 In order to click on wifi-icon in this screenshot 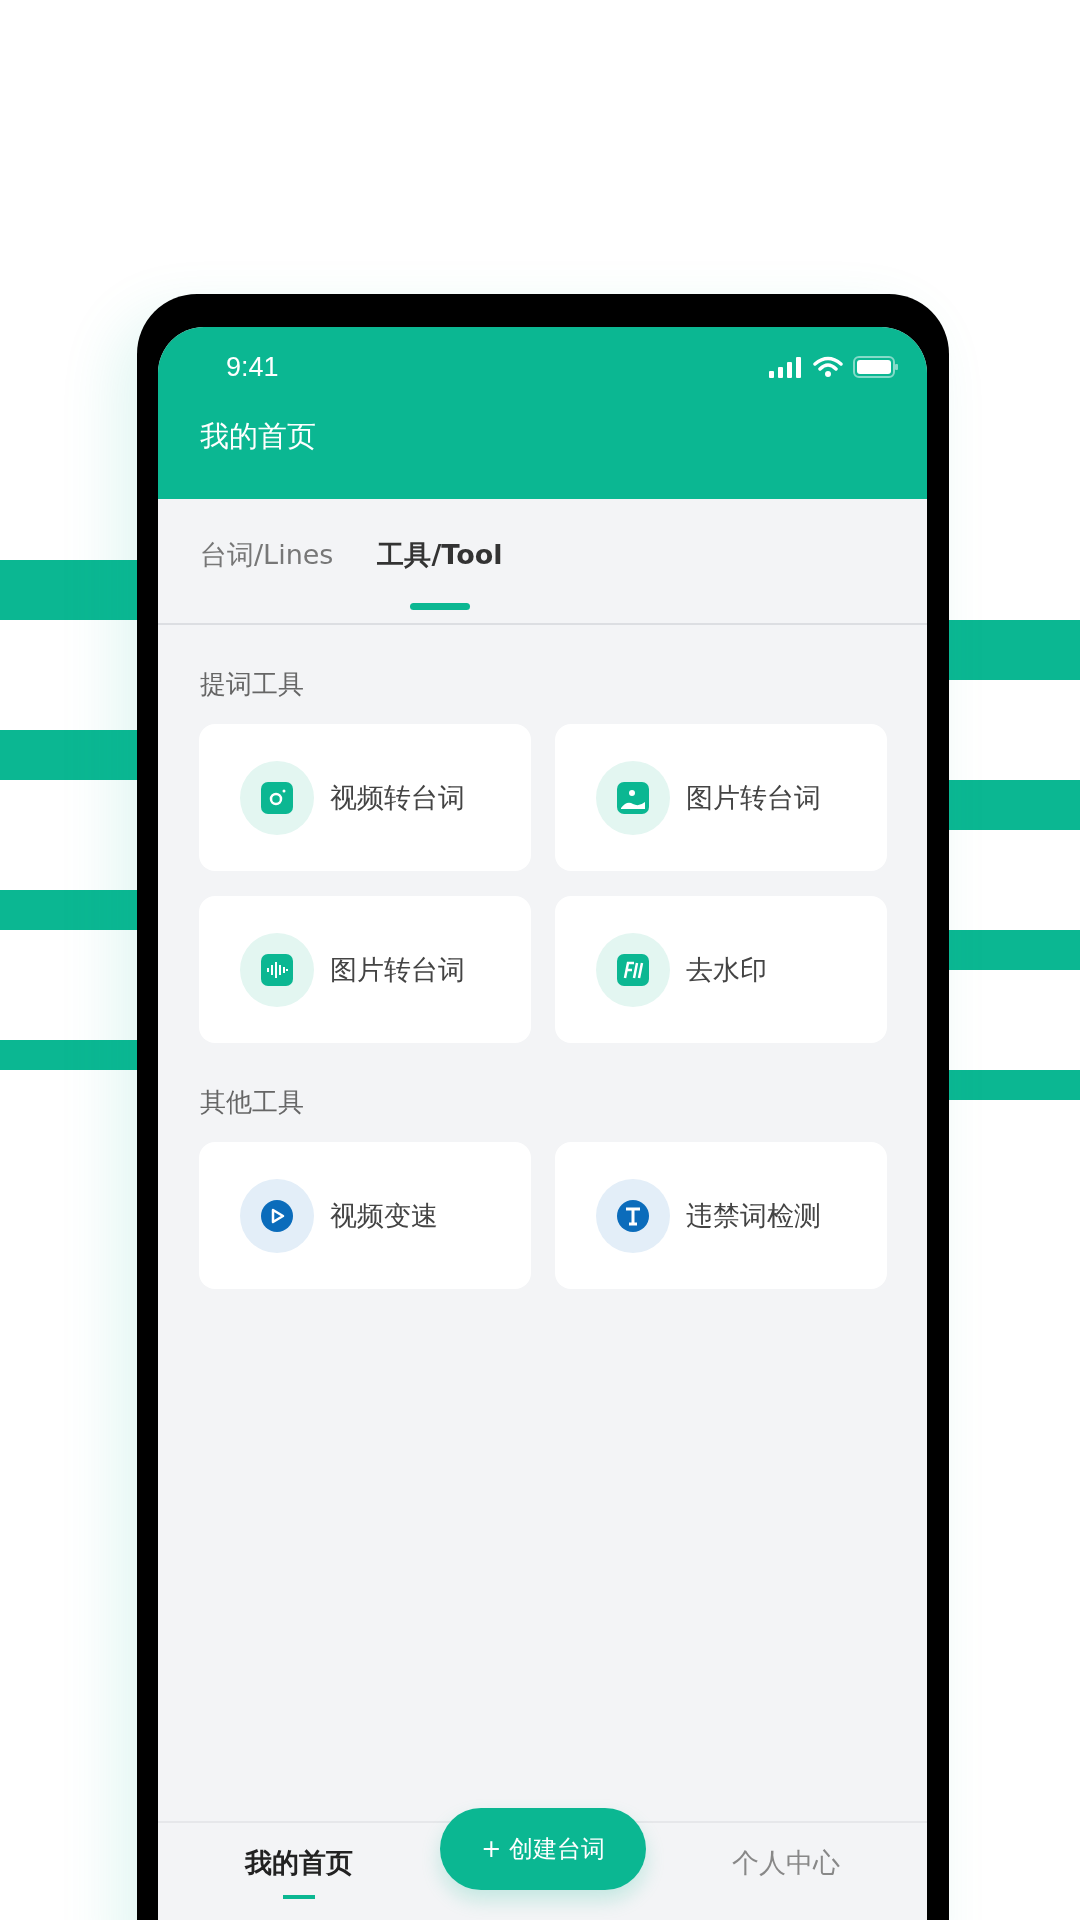, I will do `click(828, 367)`.